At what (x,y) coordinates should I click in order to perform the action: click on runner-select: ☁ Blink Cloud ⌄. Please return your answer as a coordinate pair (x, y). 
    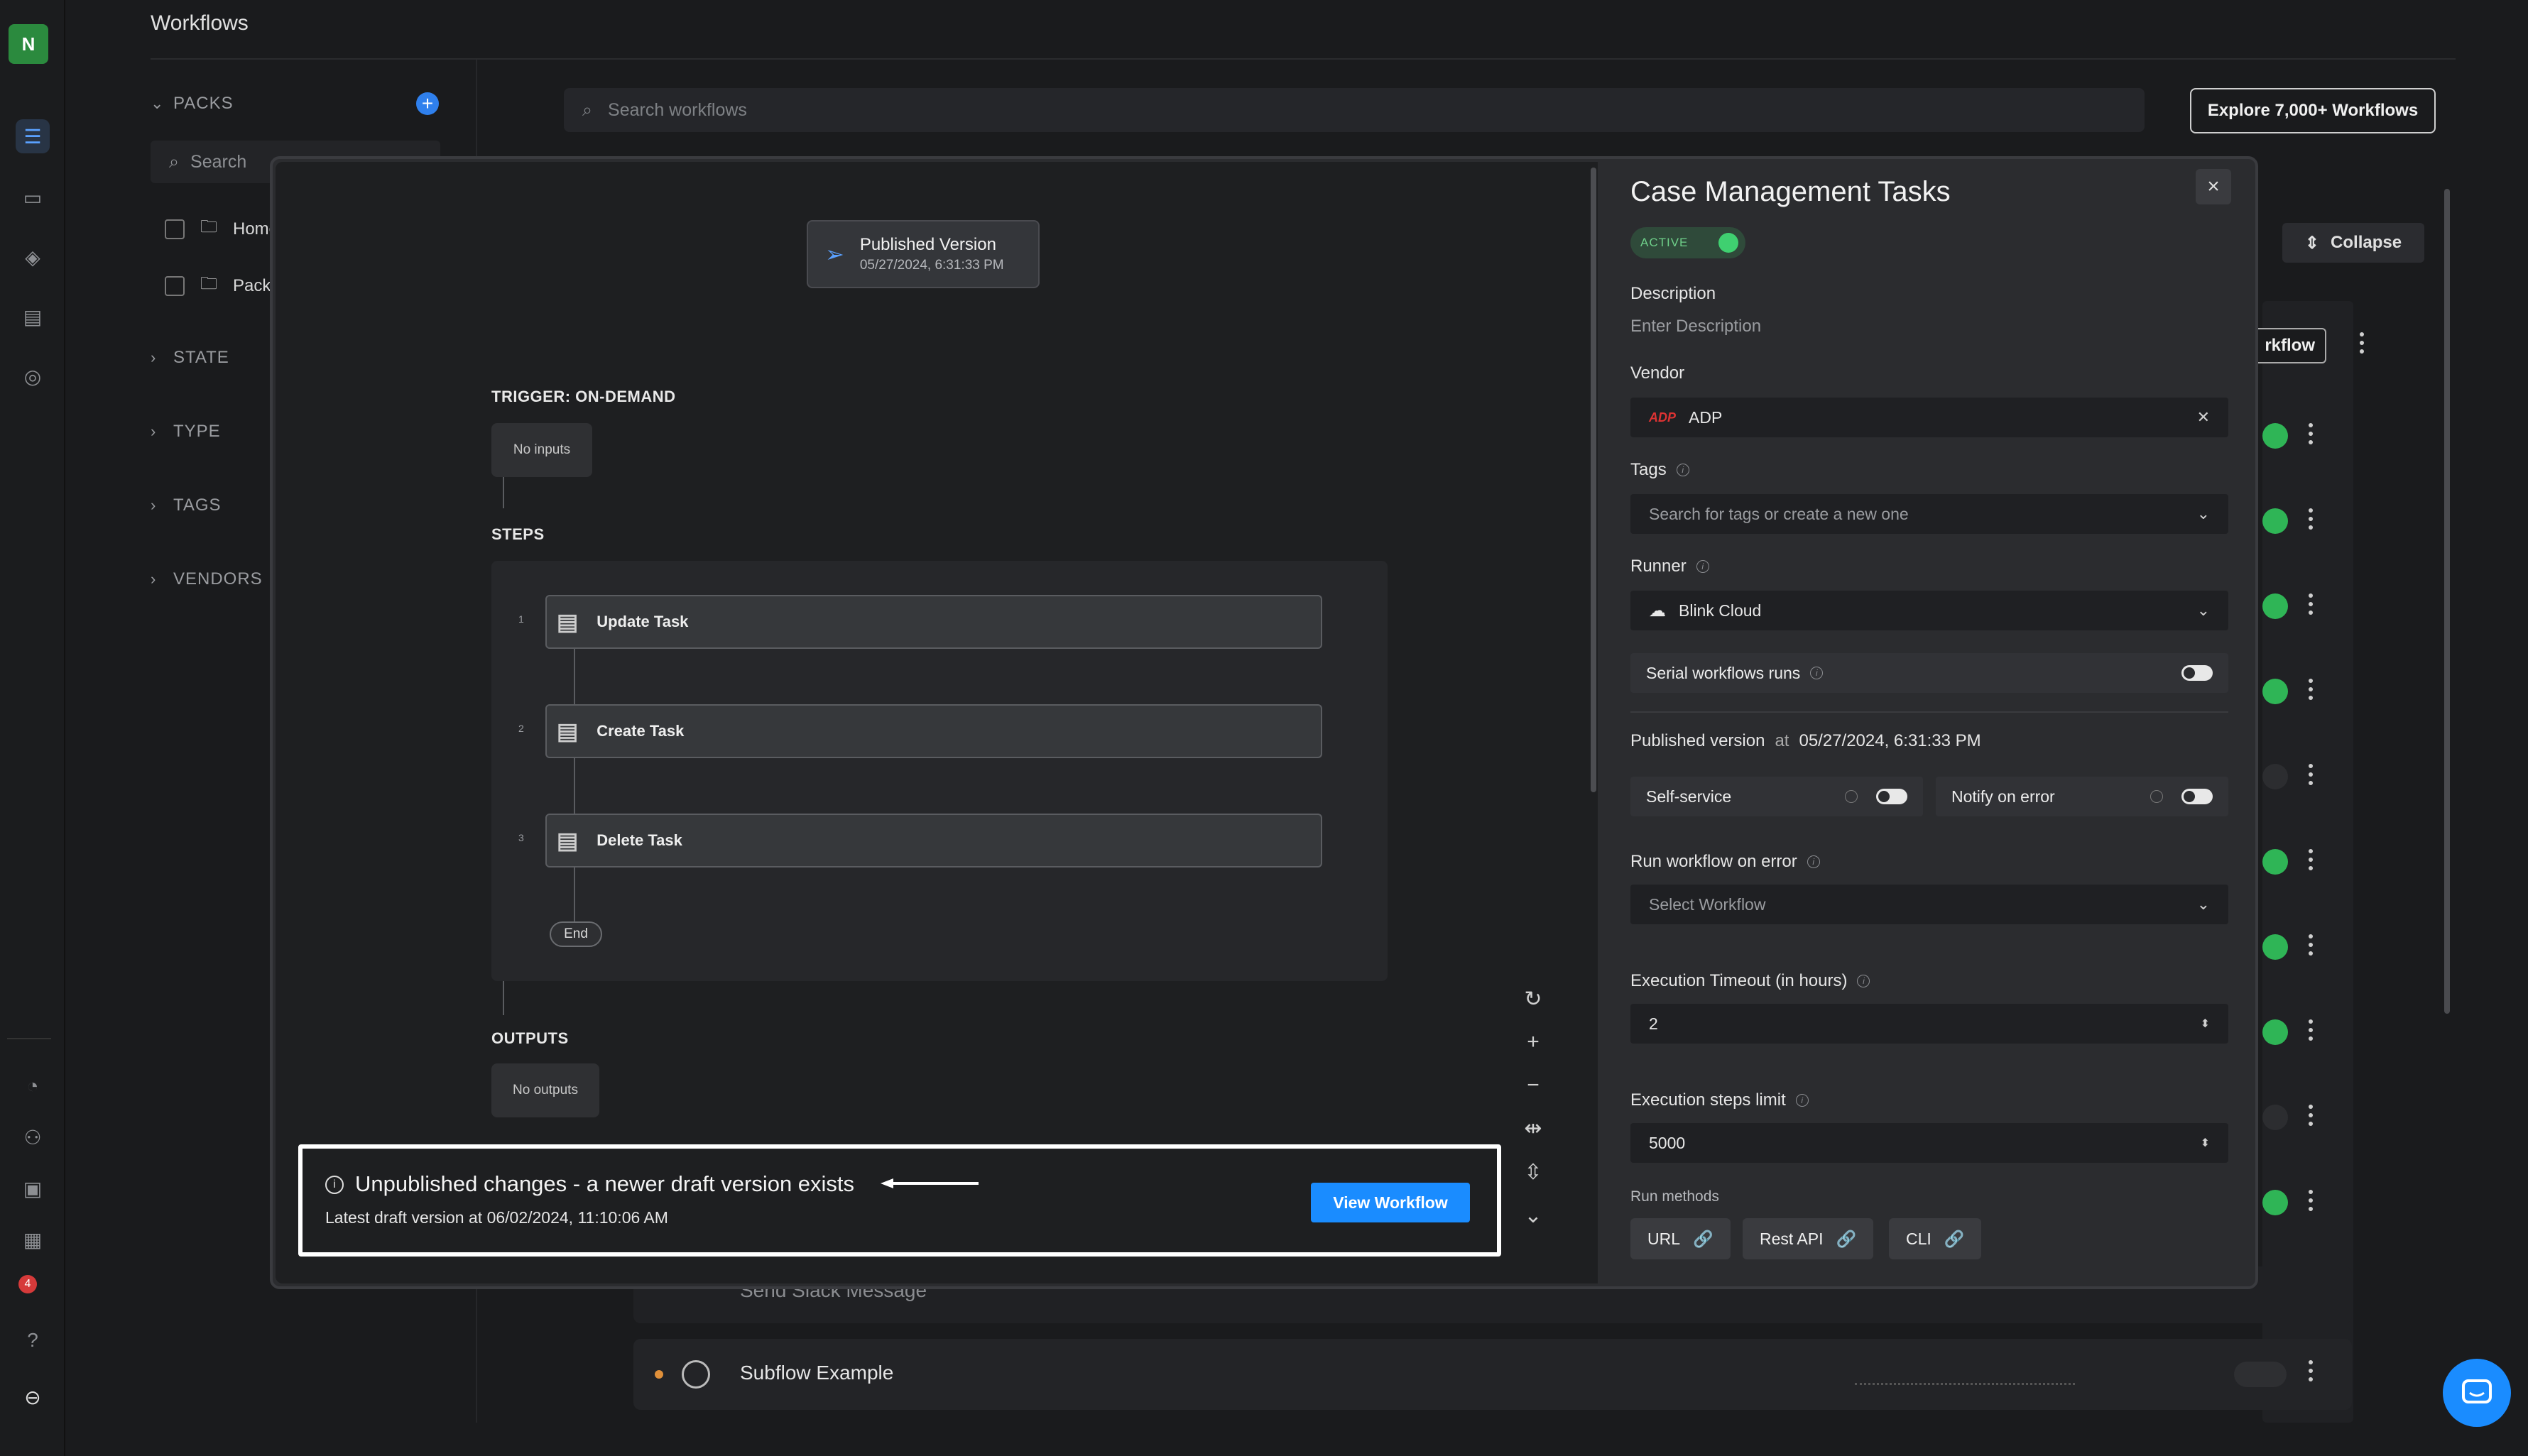
    Looking at the image, I should click on (1929, 610).